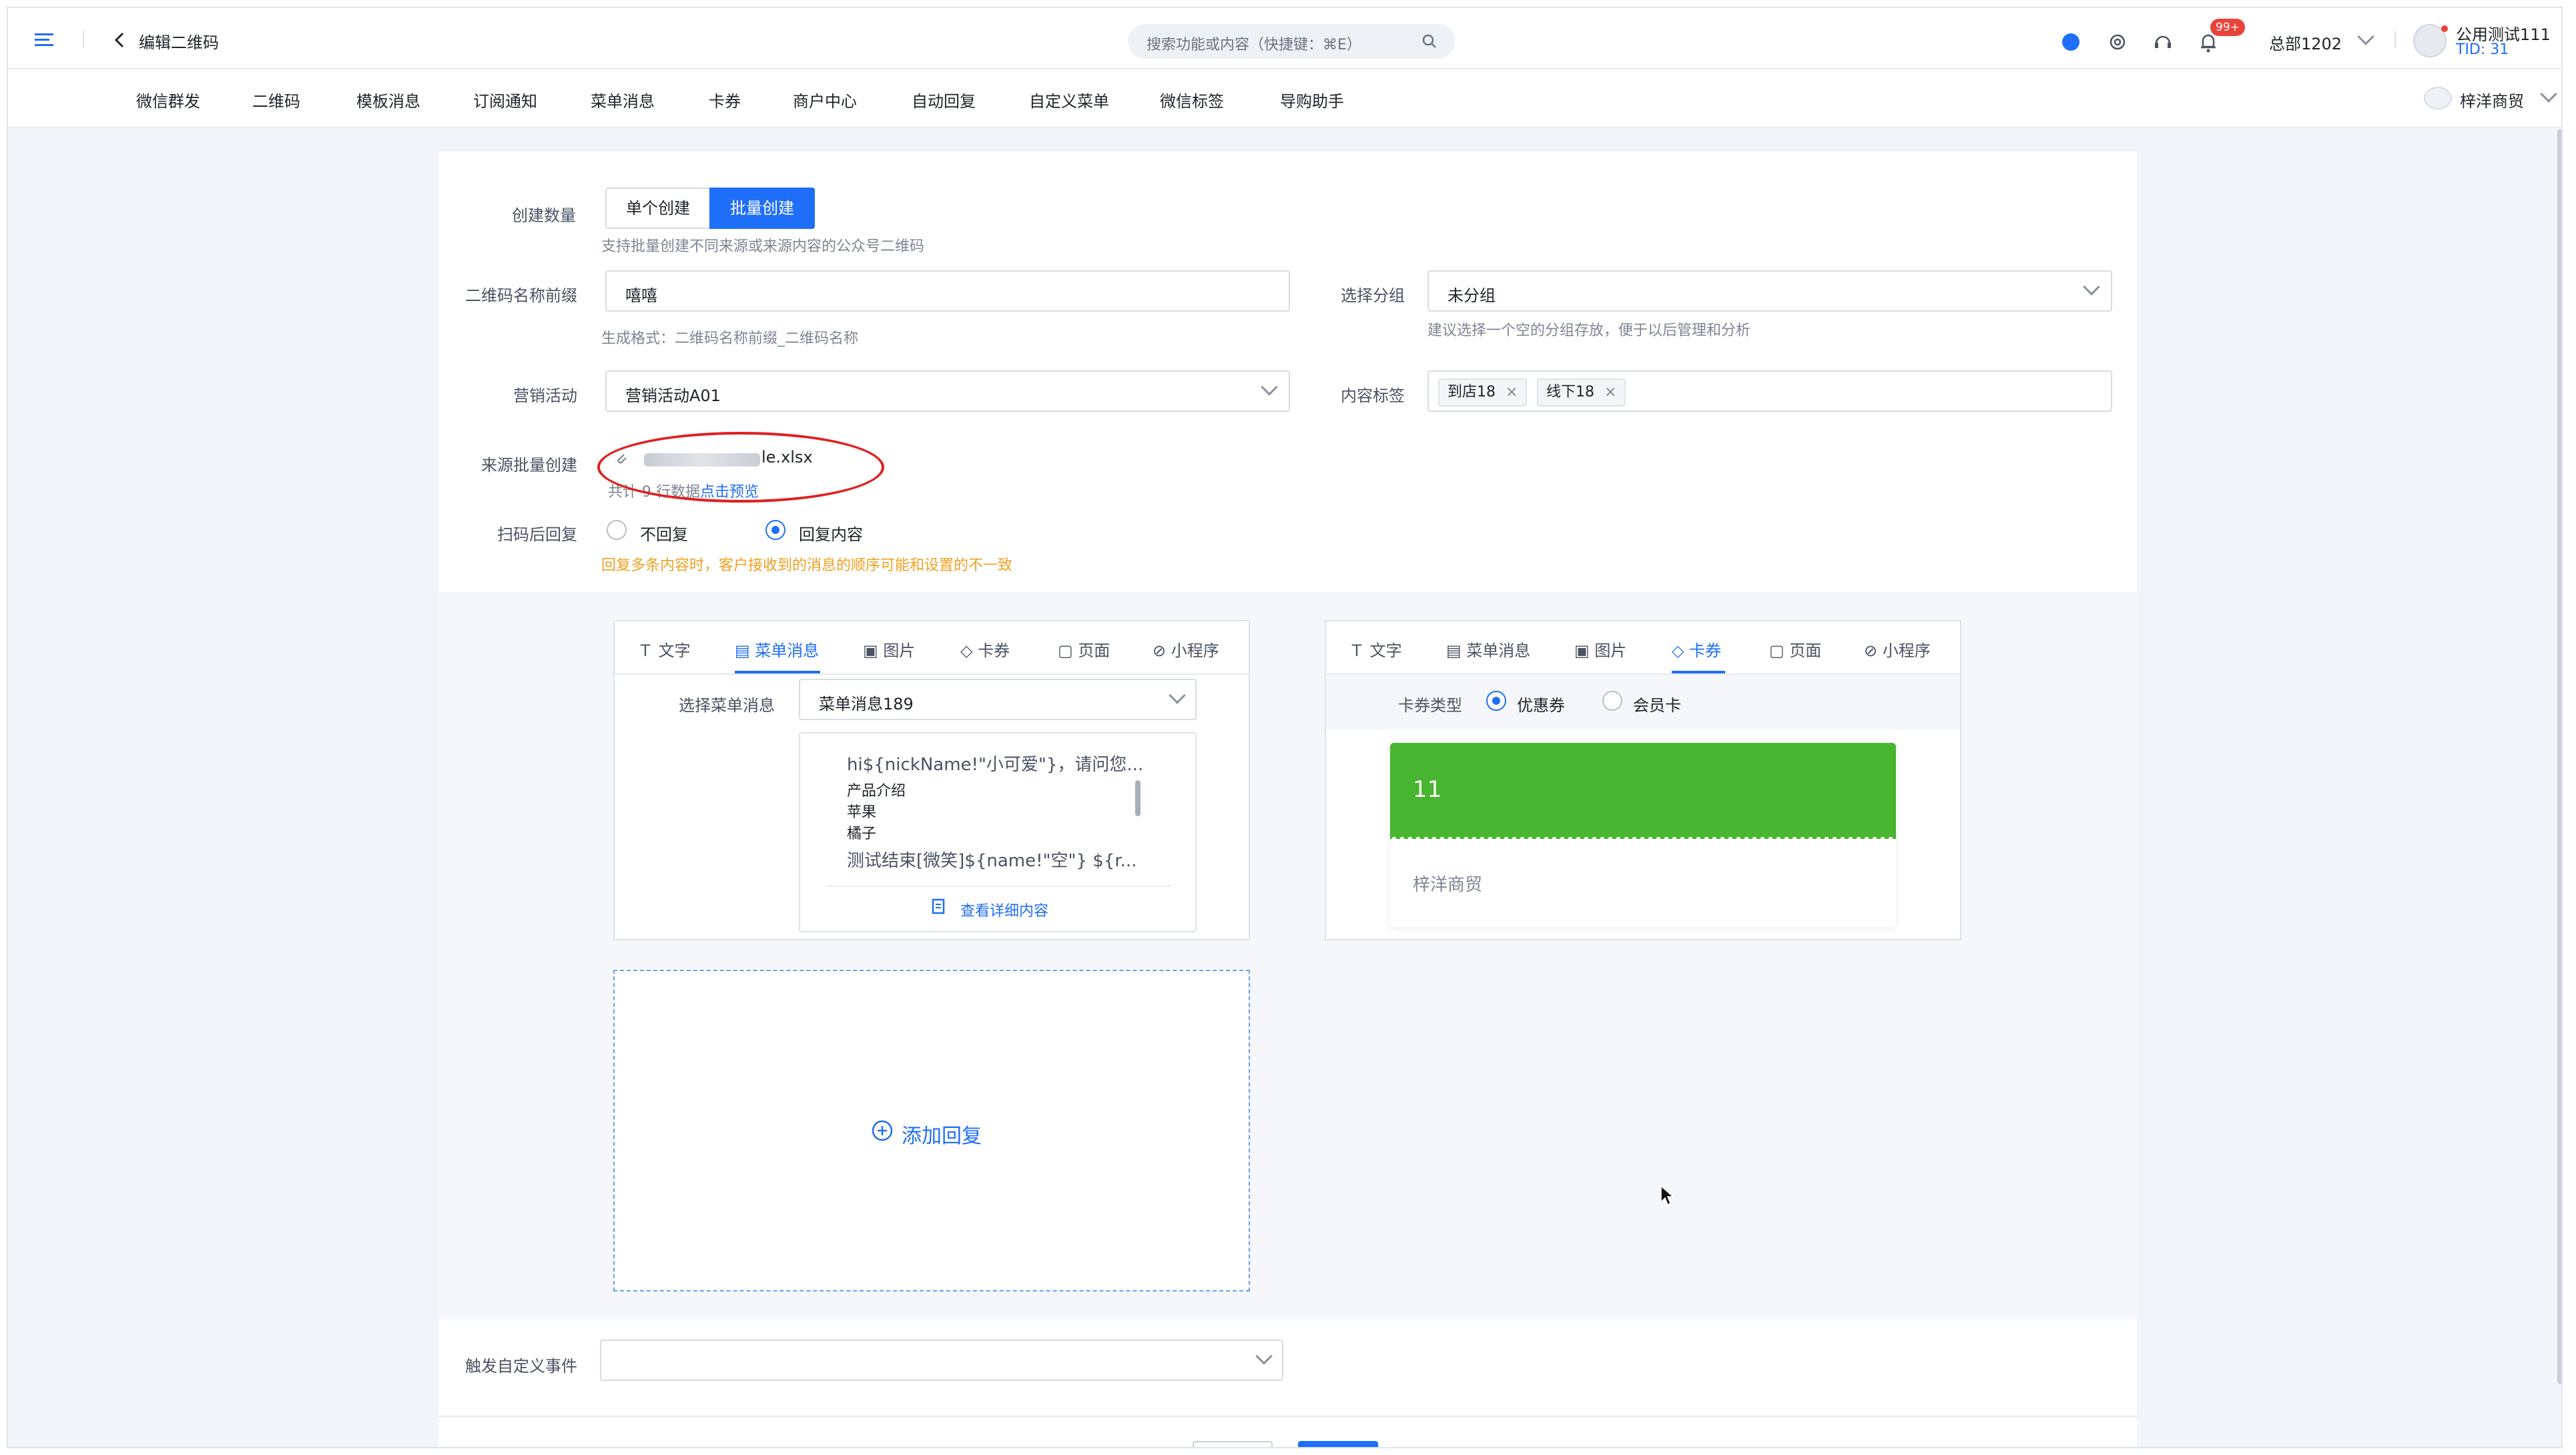  Describe the element at coordinates (2444, 28) in the screenshot. I see `avatar-status-dot` at that location.